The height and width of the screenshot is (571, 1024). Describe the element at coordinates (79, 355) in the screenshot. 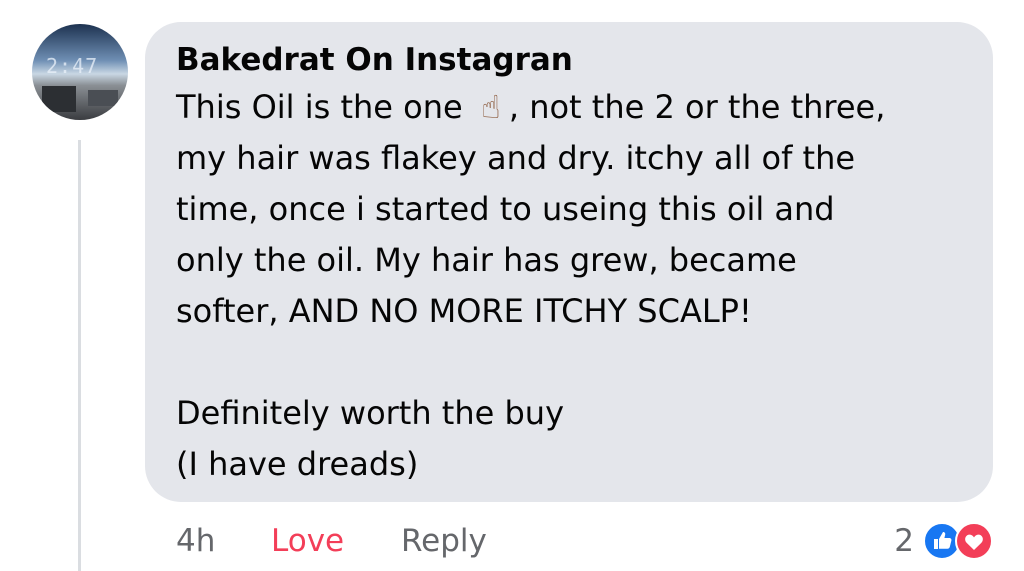

I see `thread-line` at that location.